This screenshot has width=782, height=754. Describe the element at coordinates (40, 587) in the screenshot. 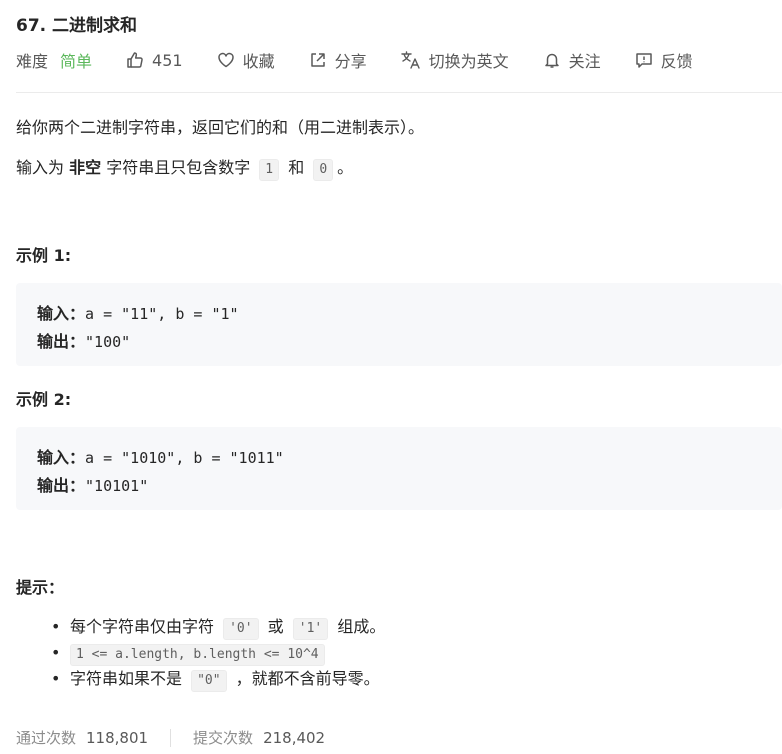

I see `hints-heading: 提示：` at that location.